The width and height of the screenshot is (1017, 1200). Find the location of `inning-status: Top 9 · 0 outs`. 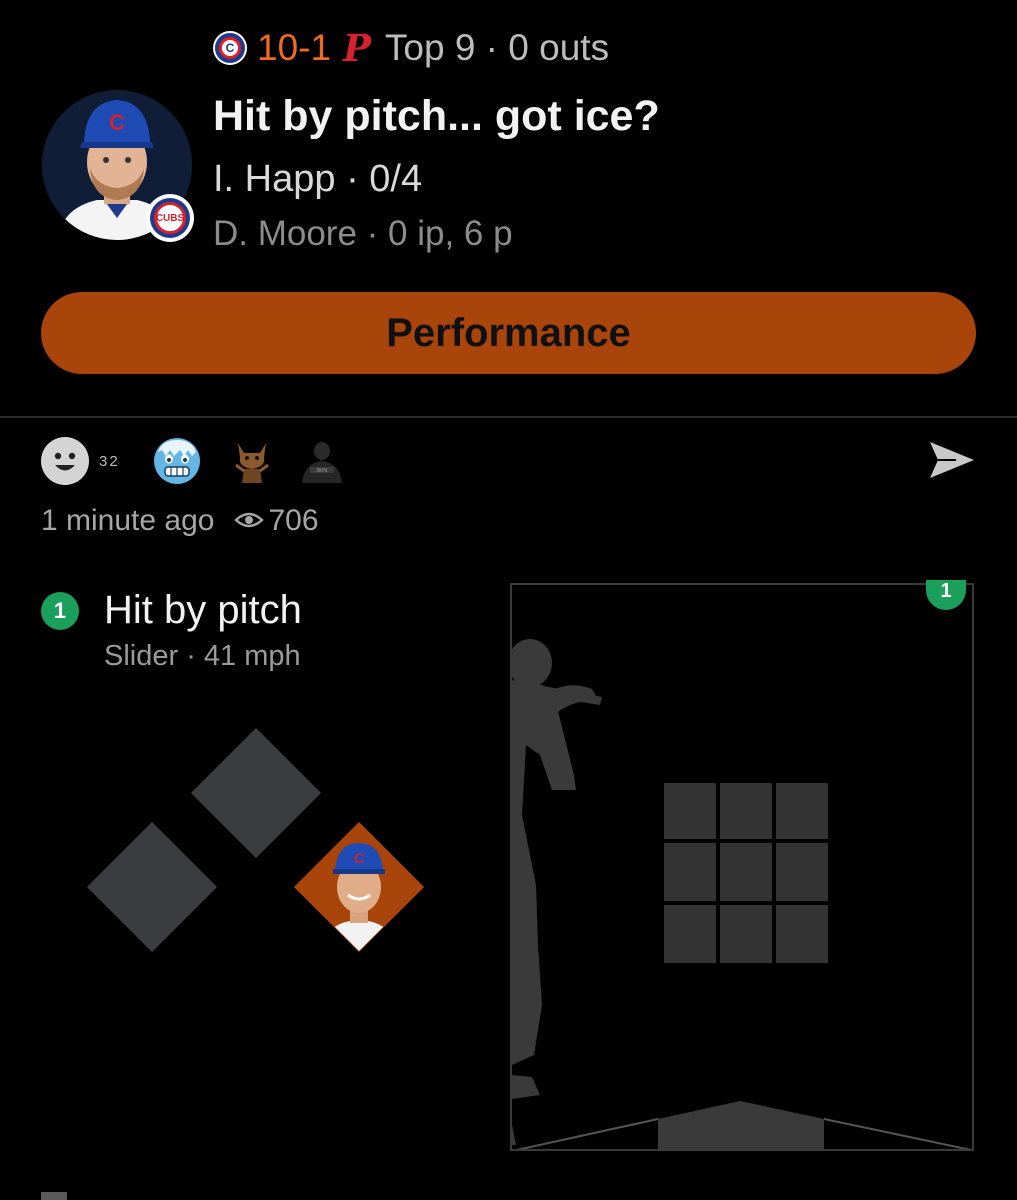

inning-status: Top 9 · 0 outs is located at coordinates (497, 47).